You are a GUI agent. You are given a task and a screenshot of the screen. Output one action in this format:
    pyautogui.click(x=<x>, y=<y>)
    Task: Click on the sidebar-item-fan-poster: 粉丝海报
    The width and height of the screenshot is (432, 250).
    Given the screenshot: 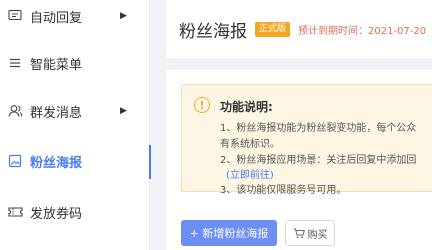 What is the action you would take?
    pyautogui.click(x=75, y=161)
    